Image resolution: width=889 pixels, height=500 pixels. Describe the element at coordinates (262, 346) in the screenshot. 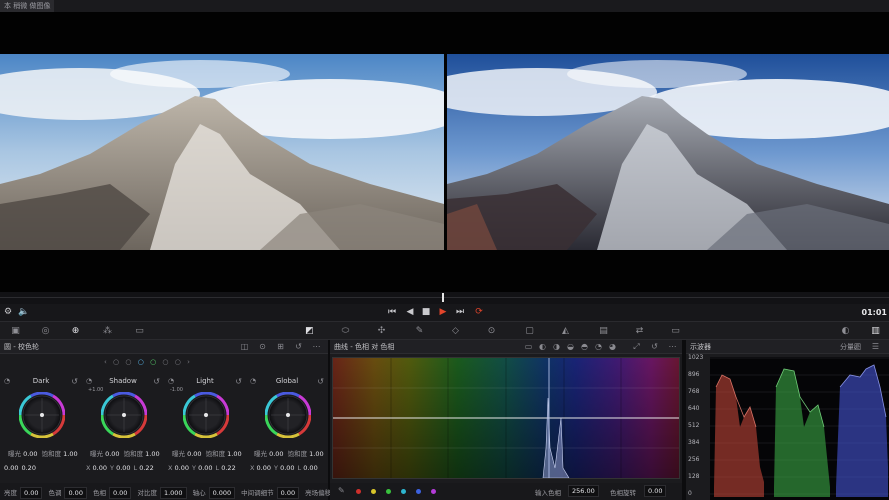

I see `wheels-mode-icon: ⊙` at that location.